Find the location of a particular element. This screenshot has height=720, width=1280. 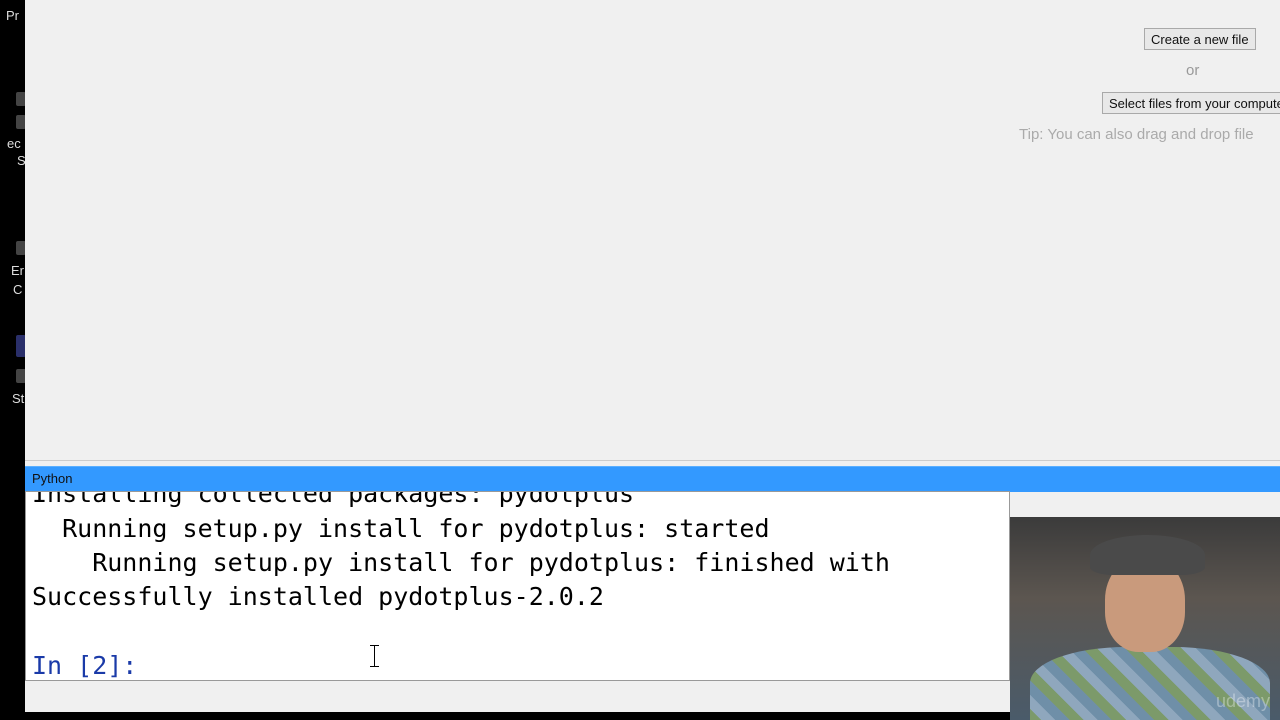

webcam-overlay: udemy is located at coordinates (1145, 618).